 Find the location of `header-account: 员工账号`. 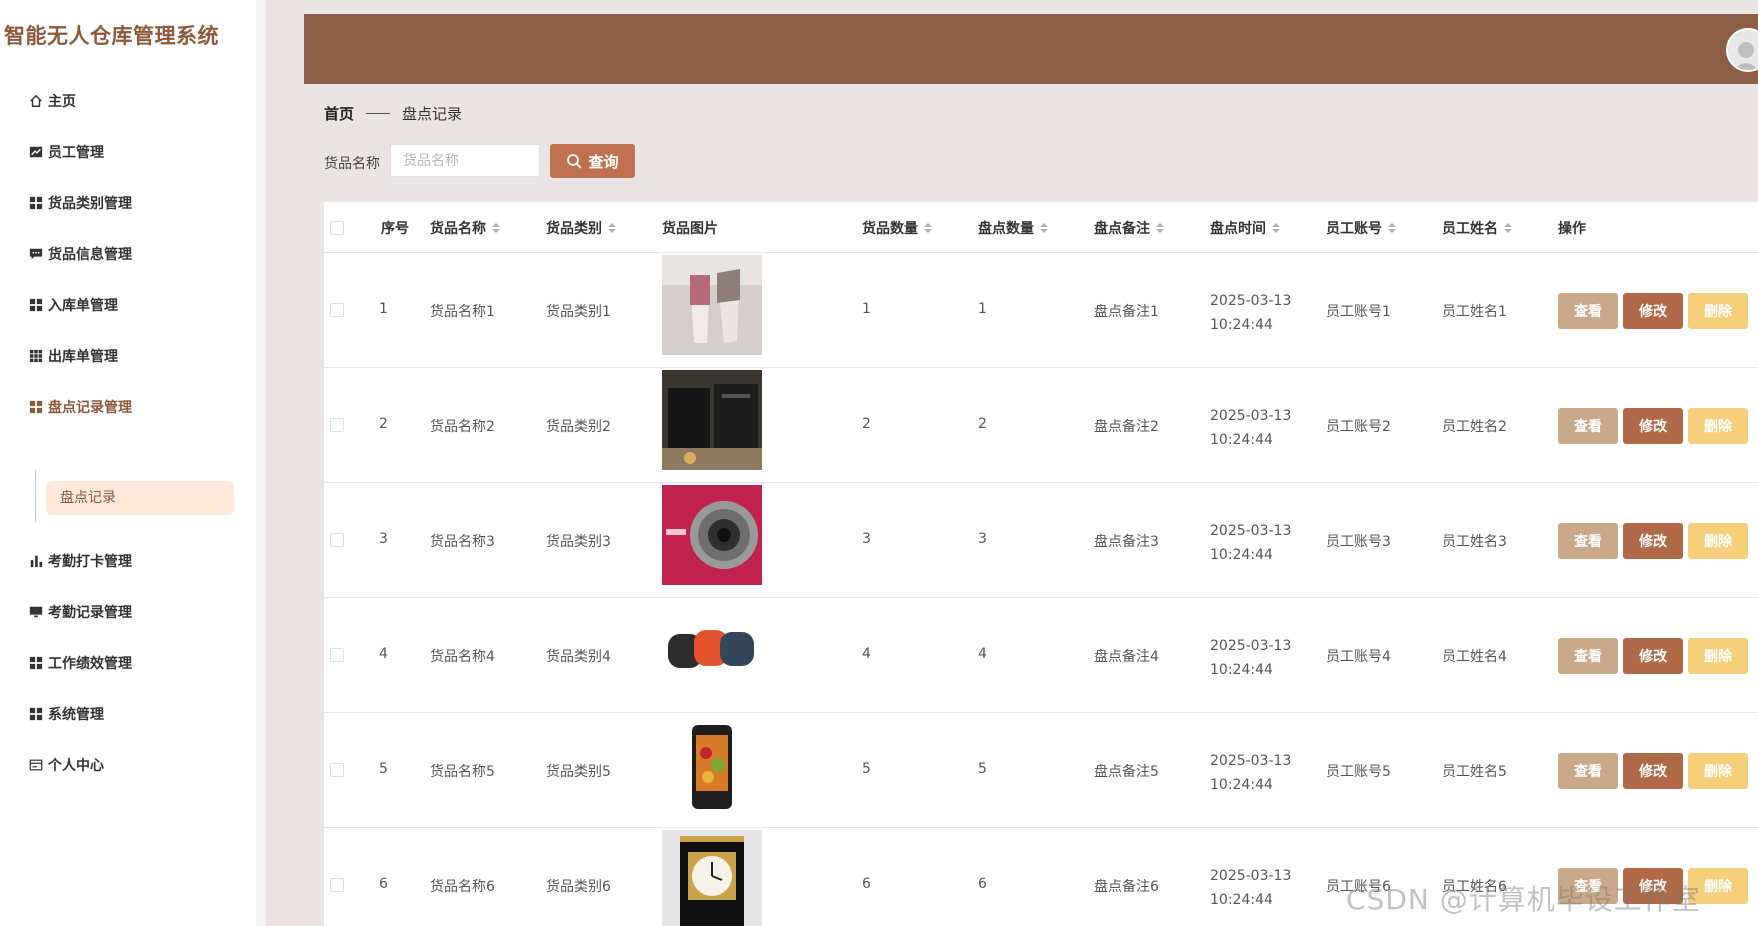

header-account: 员工账号 is located at coordinates (1361, 228).